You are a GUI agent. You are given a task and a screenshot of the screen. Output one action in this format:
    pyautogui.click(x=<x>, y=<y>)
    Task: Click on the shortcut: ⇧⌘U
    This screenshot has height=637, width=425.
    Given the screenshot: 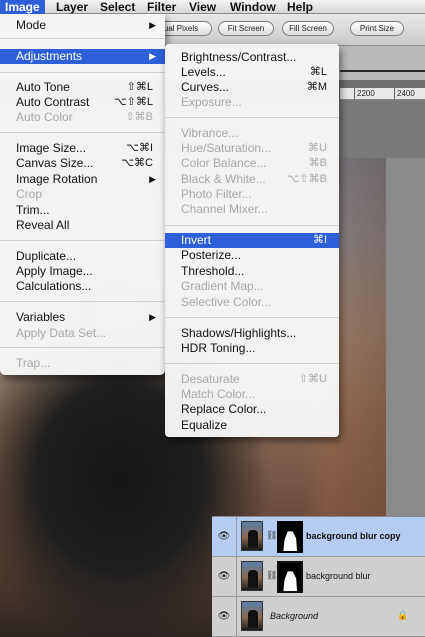 What is the action you would take?
    pyautogui.click(x=312, y=379)
    